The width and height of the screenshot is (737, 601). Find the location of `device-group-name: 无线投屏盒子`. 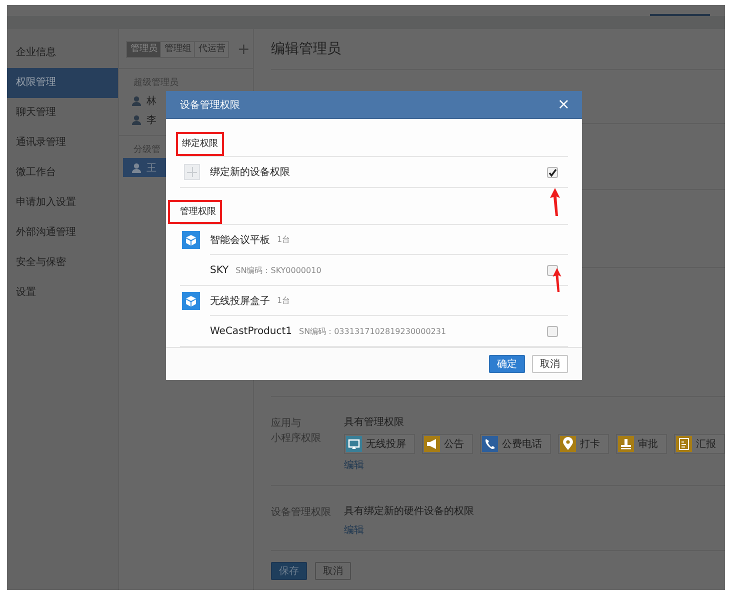

device-group-name: 无线投屏盒子 is located at coordinates (240, 301).